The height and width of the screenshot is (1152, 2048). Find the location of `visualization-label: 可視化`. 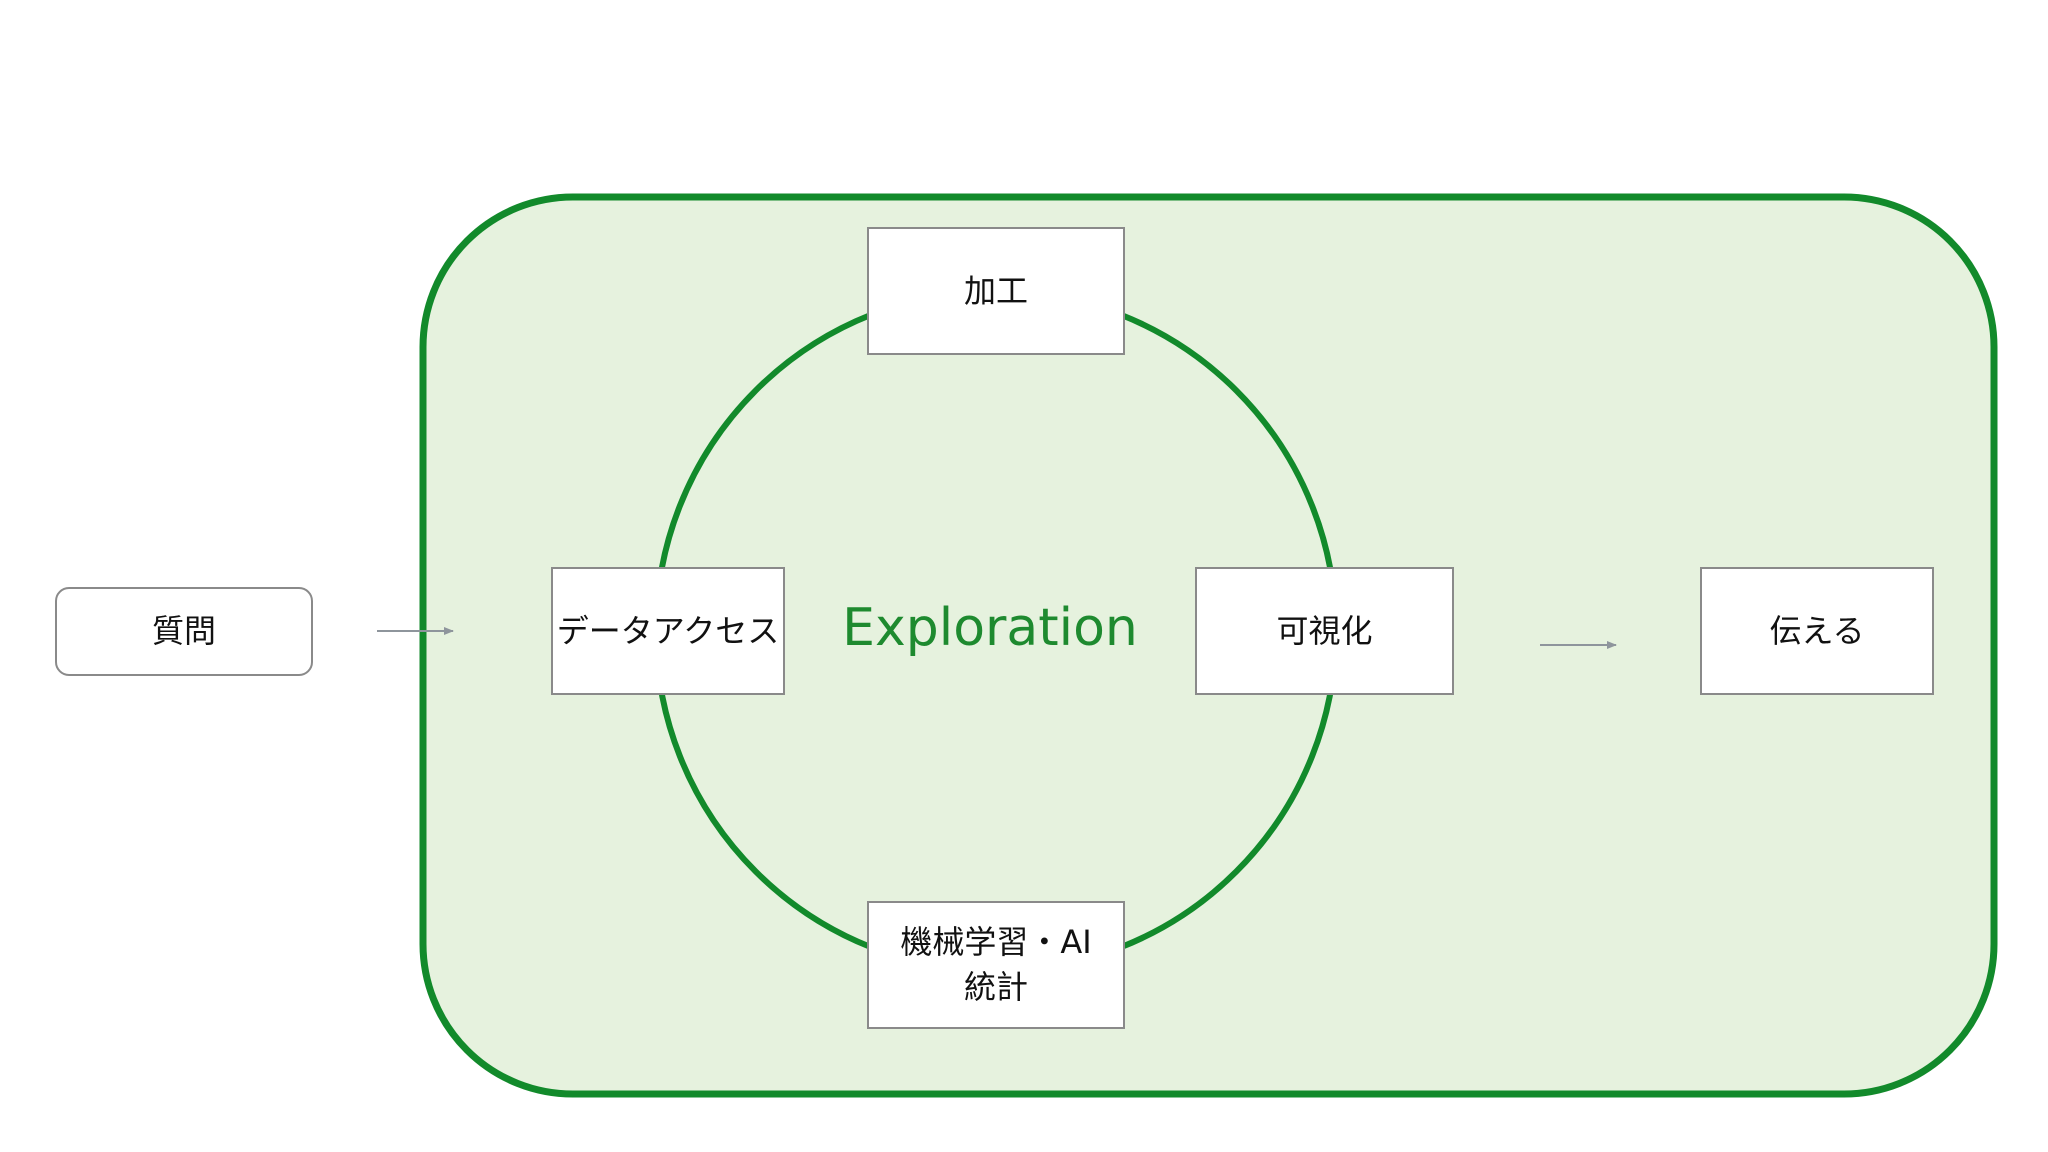

visualization-label: 可視化 is located at coordinates (1324, 630).